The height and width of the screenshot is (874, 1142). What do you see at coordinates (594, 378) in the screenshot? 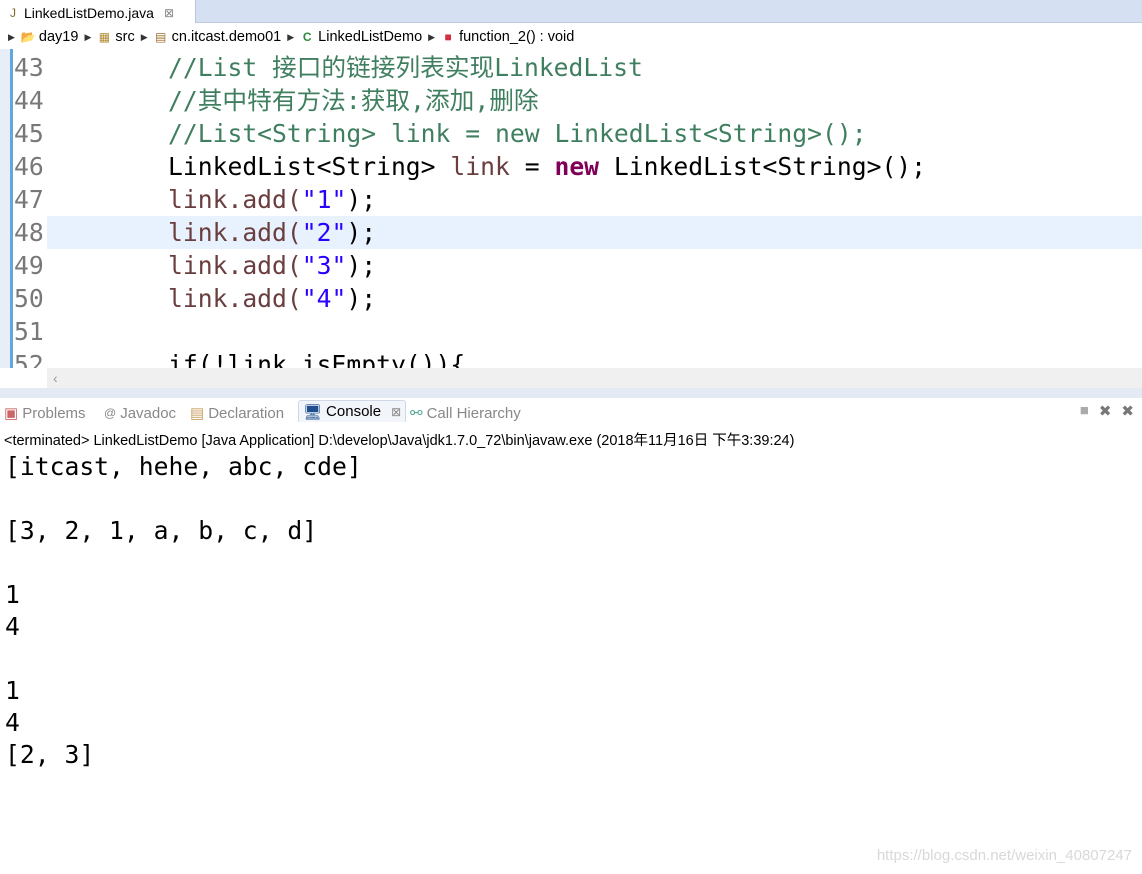
I see `horizontal-scrollbar: ‹` at bounding box center [594, 378].